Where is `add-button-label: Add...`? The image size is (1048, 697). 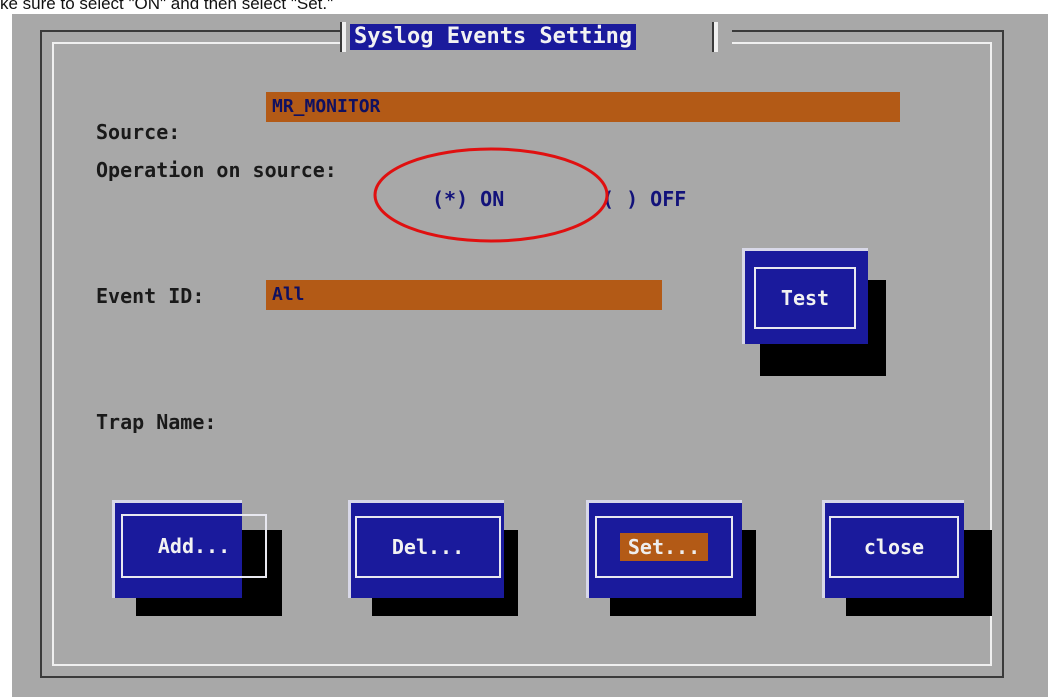 add-button-label: Add... is located at coordinates (194, 546).